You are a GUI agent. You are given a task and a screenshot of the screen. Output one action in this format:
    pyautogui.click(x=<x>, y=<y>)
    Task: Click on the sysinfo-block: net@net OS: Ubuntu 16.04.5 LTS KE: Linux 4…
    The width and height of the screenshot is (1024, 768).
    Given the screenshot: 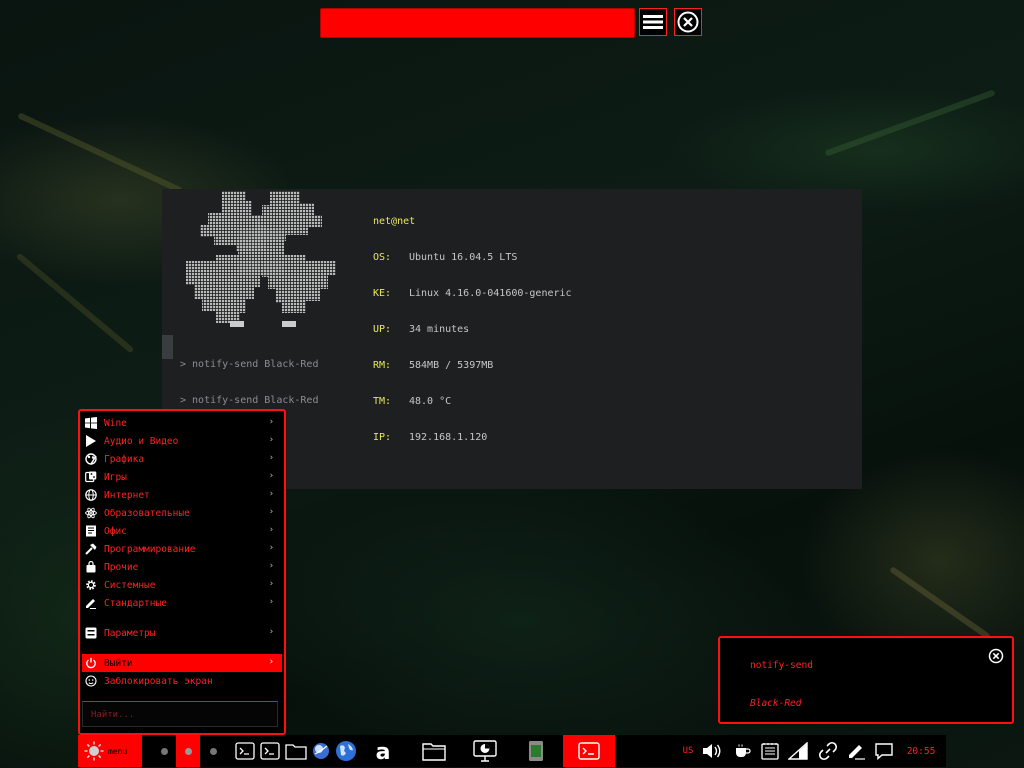 What is the action you would take?
    pyautogui.click(x=472, y=330)
    